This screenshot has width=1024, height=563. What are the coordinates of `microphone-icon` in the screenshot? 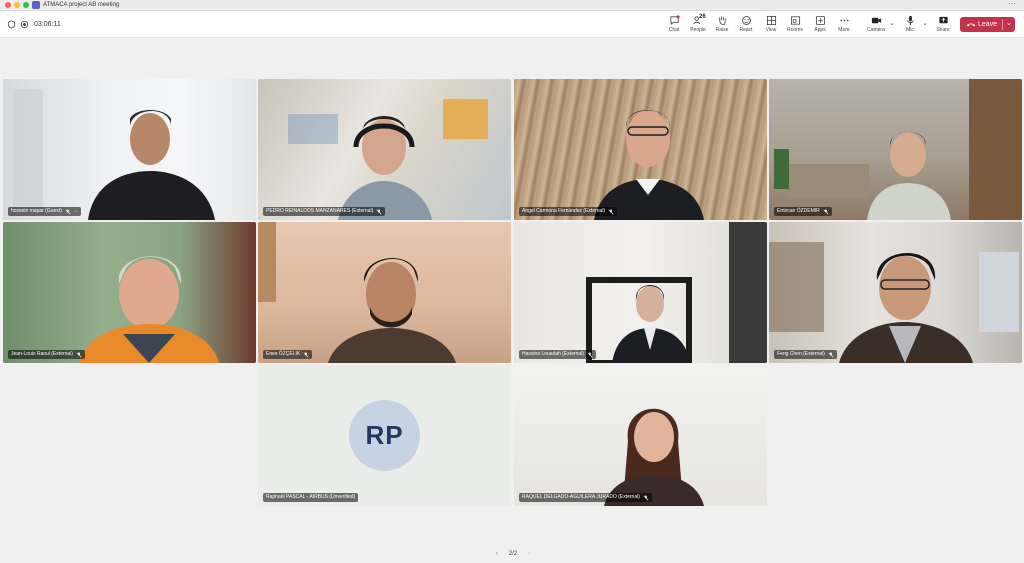 It's located at (910, 20).